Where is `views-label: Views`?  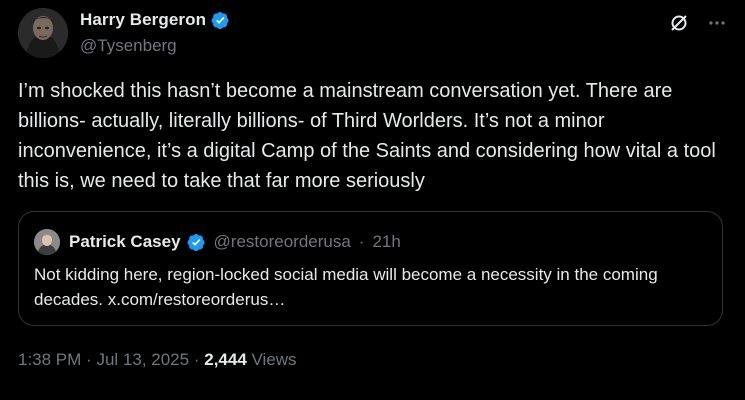
views-label: Views is located at coordinates (274, 359).